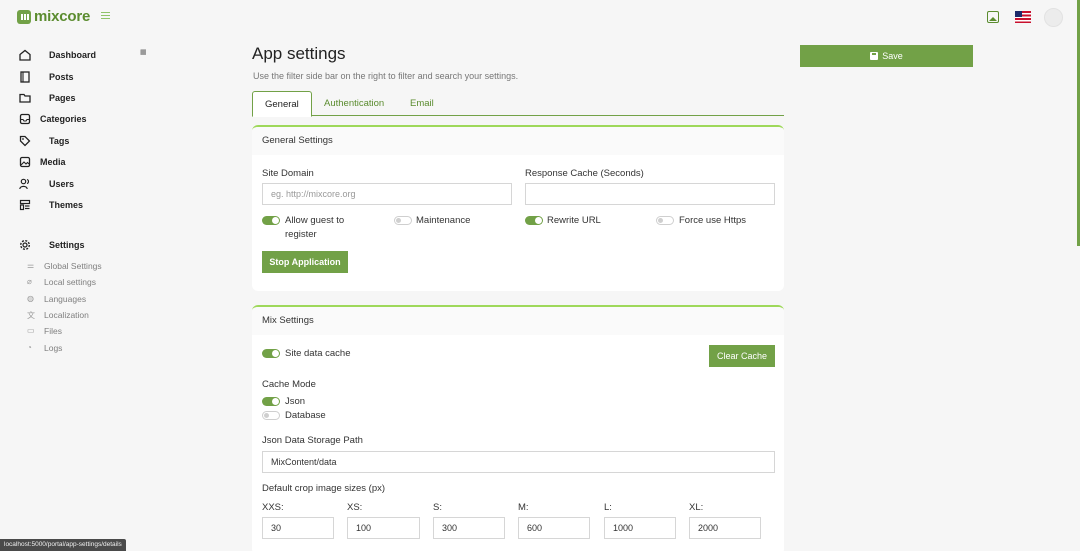 The height and width of the screenshot is (551, 1080). I want to click on sidebar-subitem-global-settings: ⚌ Global Settings, so click(80, 266).